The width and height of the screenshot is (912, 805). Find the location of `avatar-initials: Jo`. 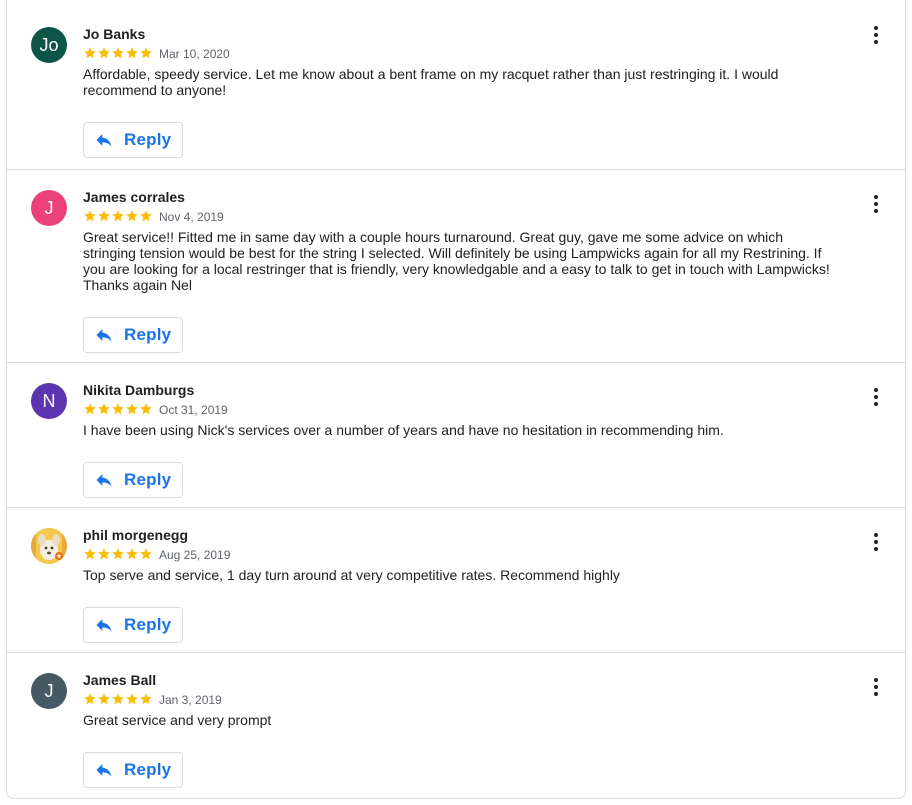

avatar-initials: Jo is located at coordinates (49, 44).